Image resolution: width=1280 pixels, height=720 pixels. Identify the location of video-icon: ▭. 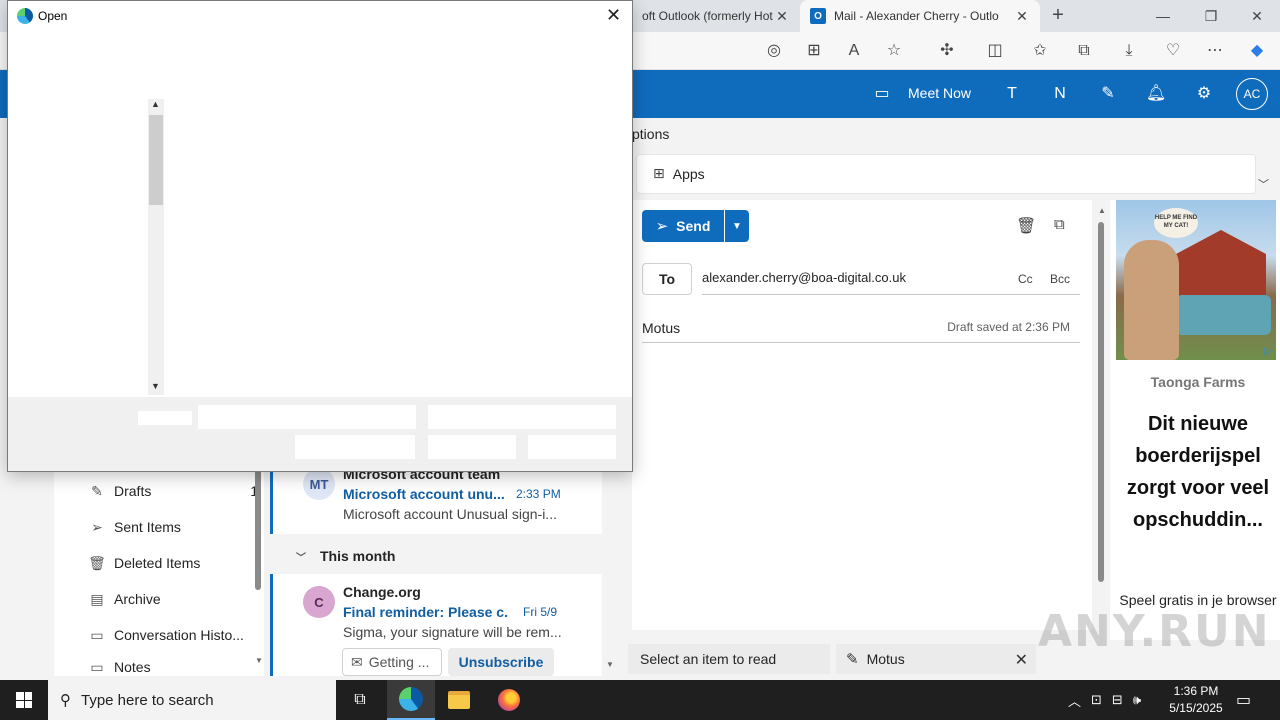
(882, 94).